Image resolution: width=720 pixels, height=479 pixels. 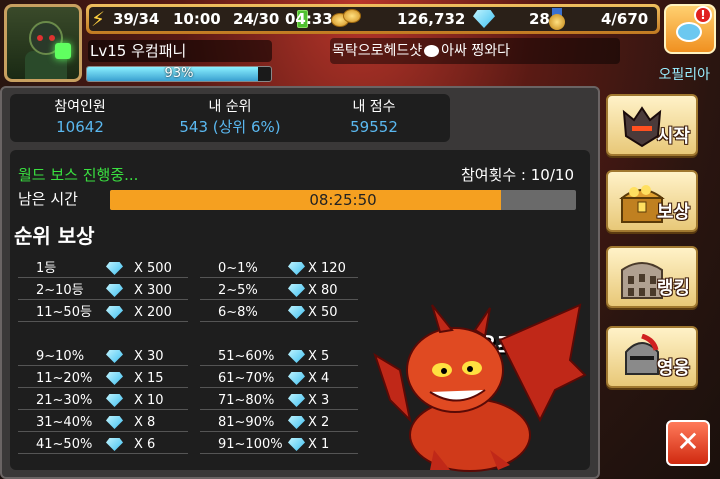 What do you see at coordinates (64, 444) in the screenshot?
I see `reward-rank: 41~50%` at bounding box center [64, 444].